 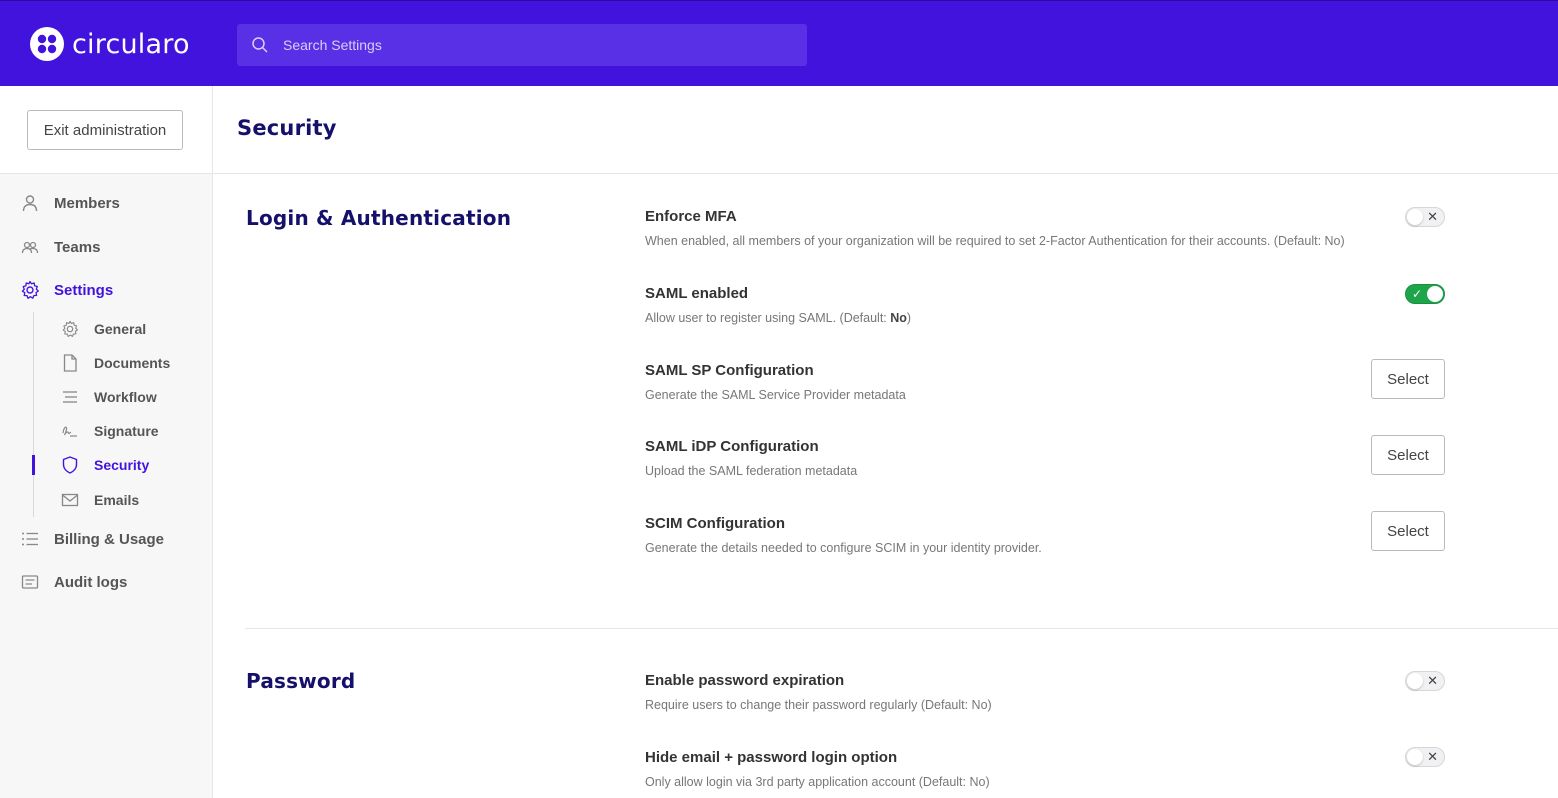 I want to click on sidebar-item-settings: Settings, so click(x=66, y=290).